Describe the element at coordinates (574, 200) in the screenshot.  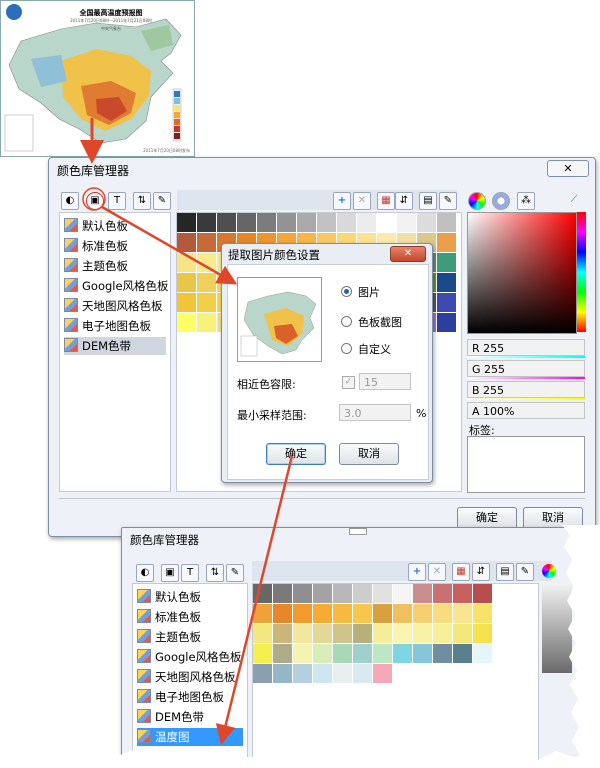
I see `eyedropper-icon: ⟋` at that location.